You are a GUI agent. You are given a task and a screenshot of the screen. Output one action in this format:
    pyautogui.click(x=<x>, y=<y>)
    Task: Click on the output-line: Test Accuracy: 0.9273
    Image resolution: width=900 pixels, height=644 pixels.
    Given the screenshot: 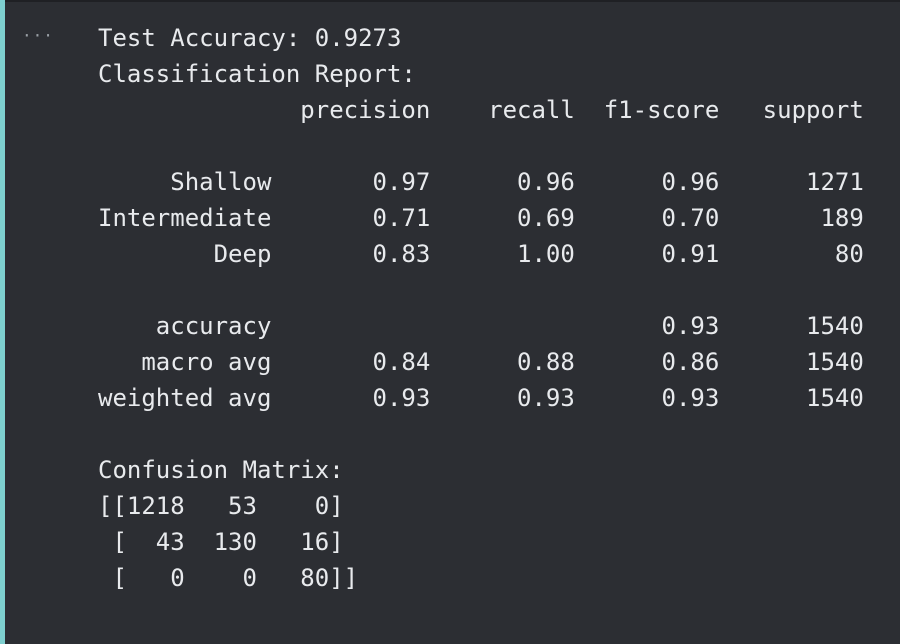 What is the action you would take?
    pyautogui.click(x=250, y=38)
    